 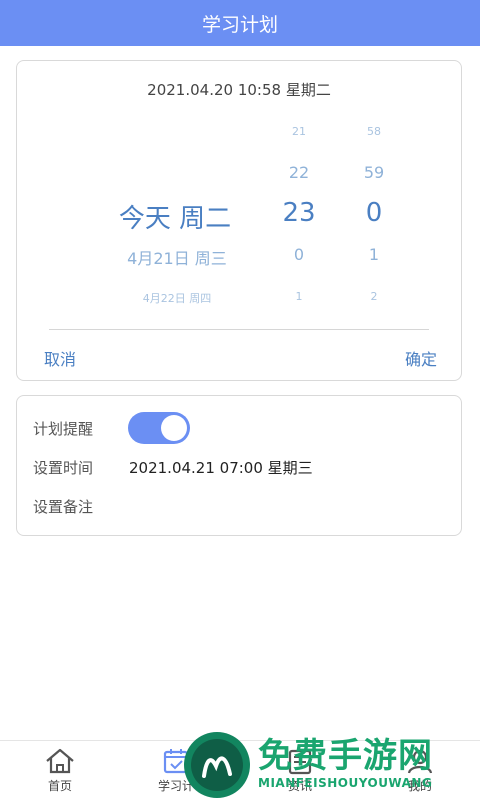 I want to click on cancel-button: 取消, so click(x=60, y=358).